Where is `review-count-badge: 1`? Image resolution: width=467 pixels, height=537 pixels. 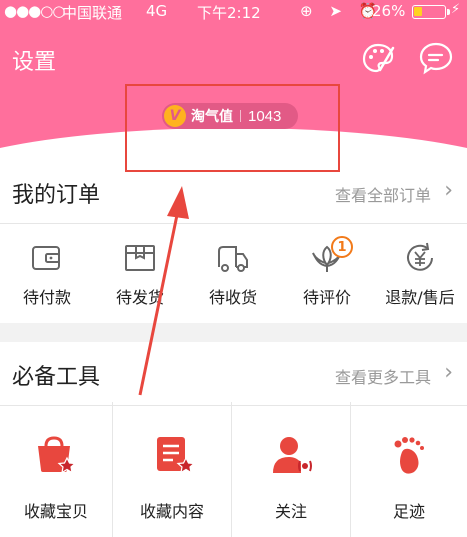 review-count-badge: 1 is located at coordinates (342, 247).